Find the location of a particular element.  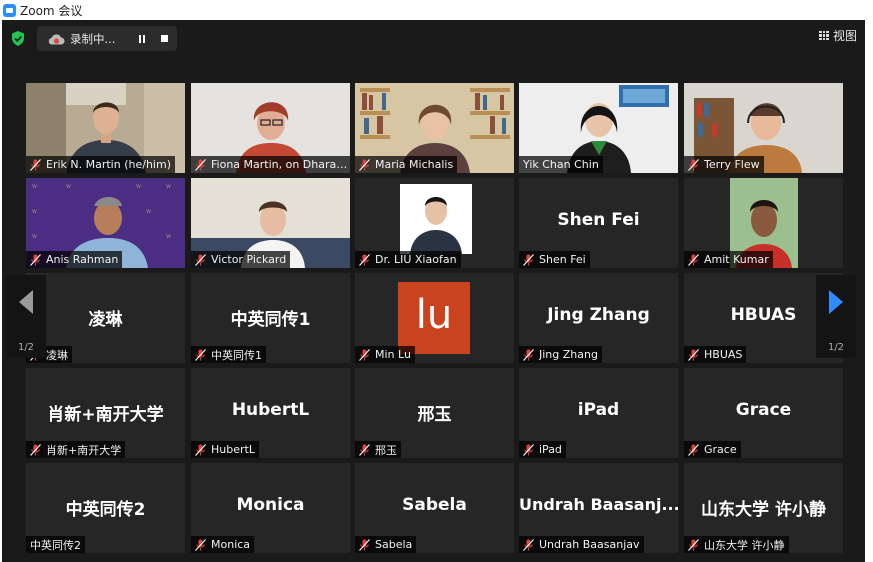

participant-name-bar: Jing Zhang is located at coordinates (560, 354).